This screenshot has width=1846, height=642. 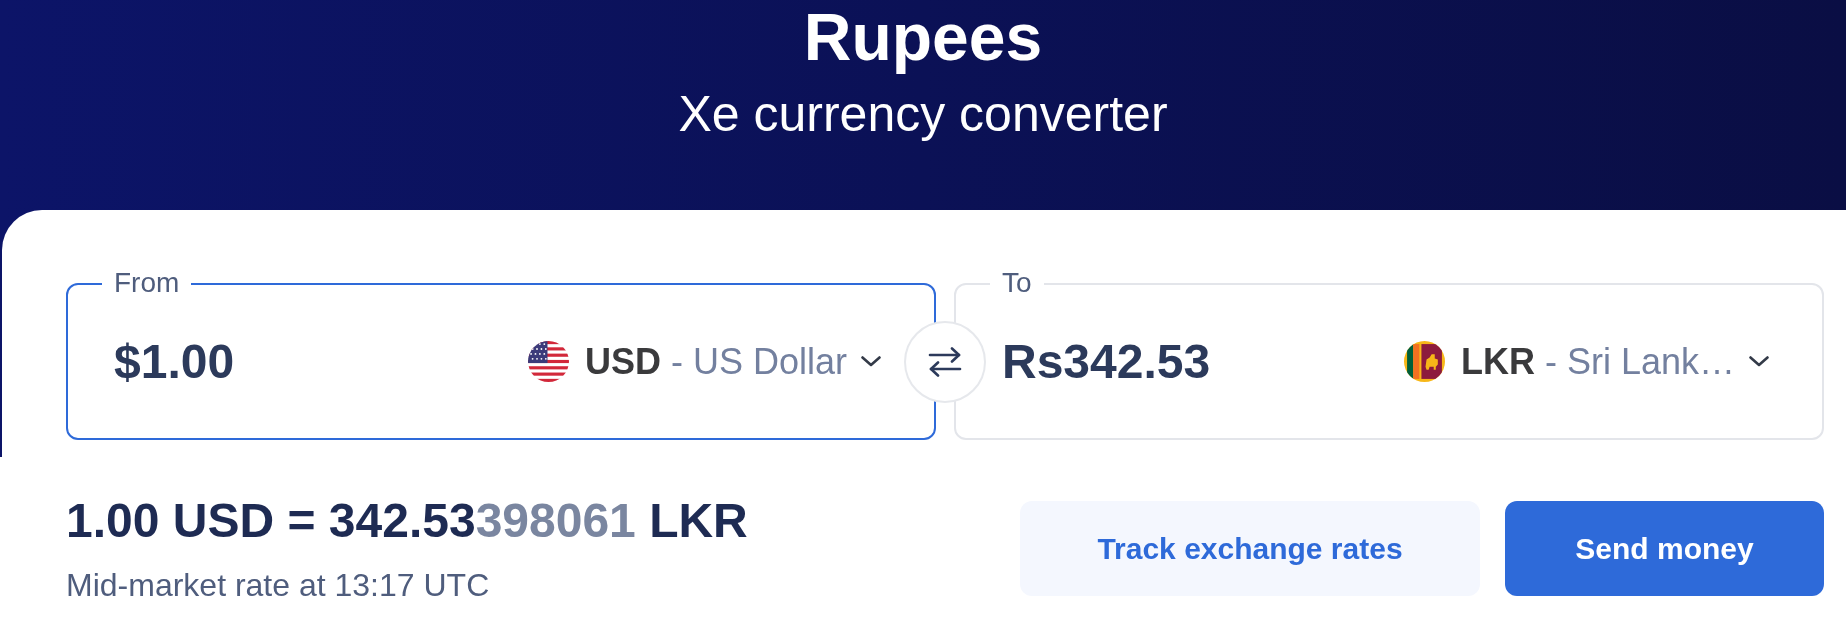 What do you see at coordinates (1664, 548) in the screenshot?
I see `send-money-button: Send money` at bounding box center [1664, 548].